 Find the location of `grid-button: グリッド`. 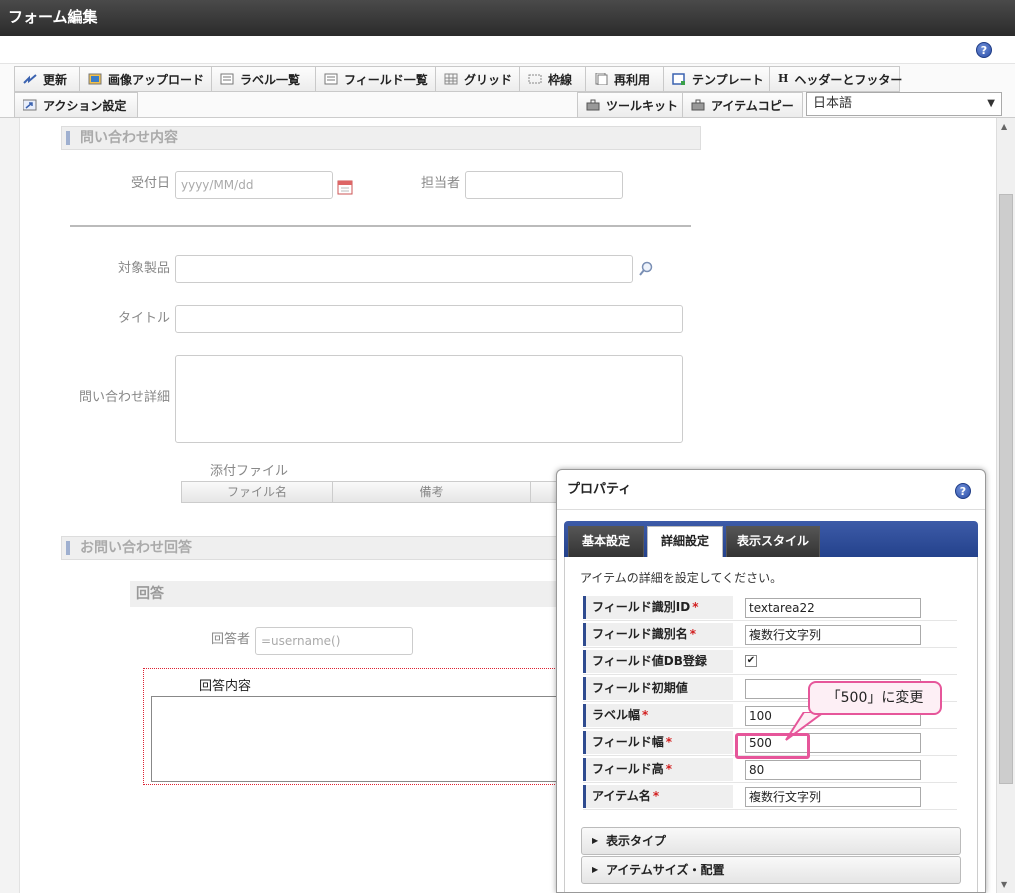

grid-button: グリッド is located at coordinates (478, 79).